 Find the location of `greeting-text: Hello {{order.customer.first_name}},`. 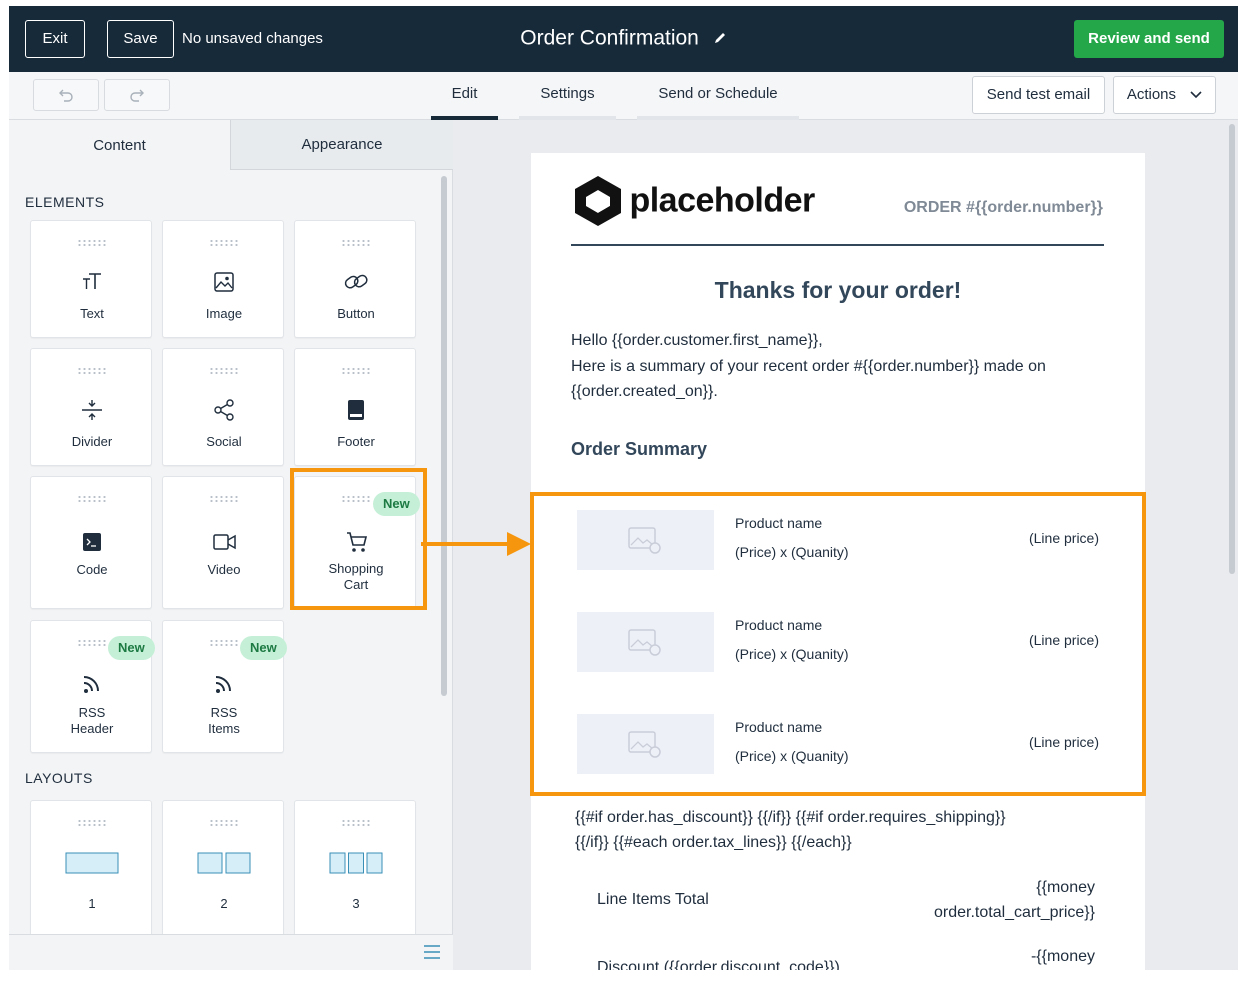

greeting-text: Hello {{order.customer.first_name}}, is located at coordinates (697, 341).